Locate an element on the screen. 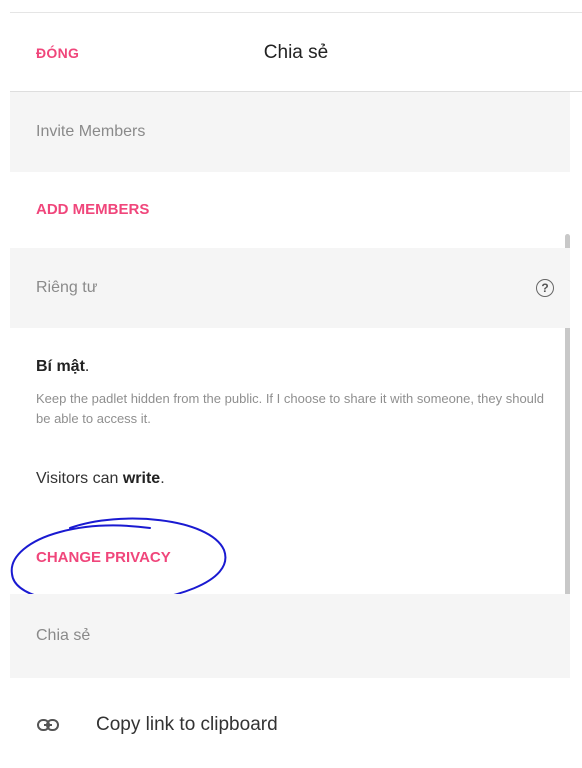 This screenshot has width=582, height=768. copy-link-label: Copy link to clipboard is located at coordinates (187, 724).